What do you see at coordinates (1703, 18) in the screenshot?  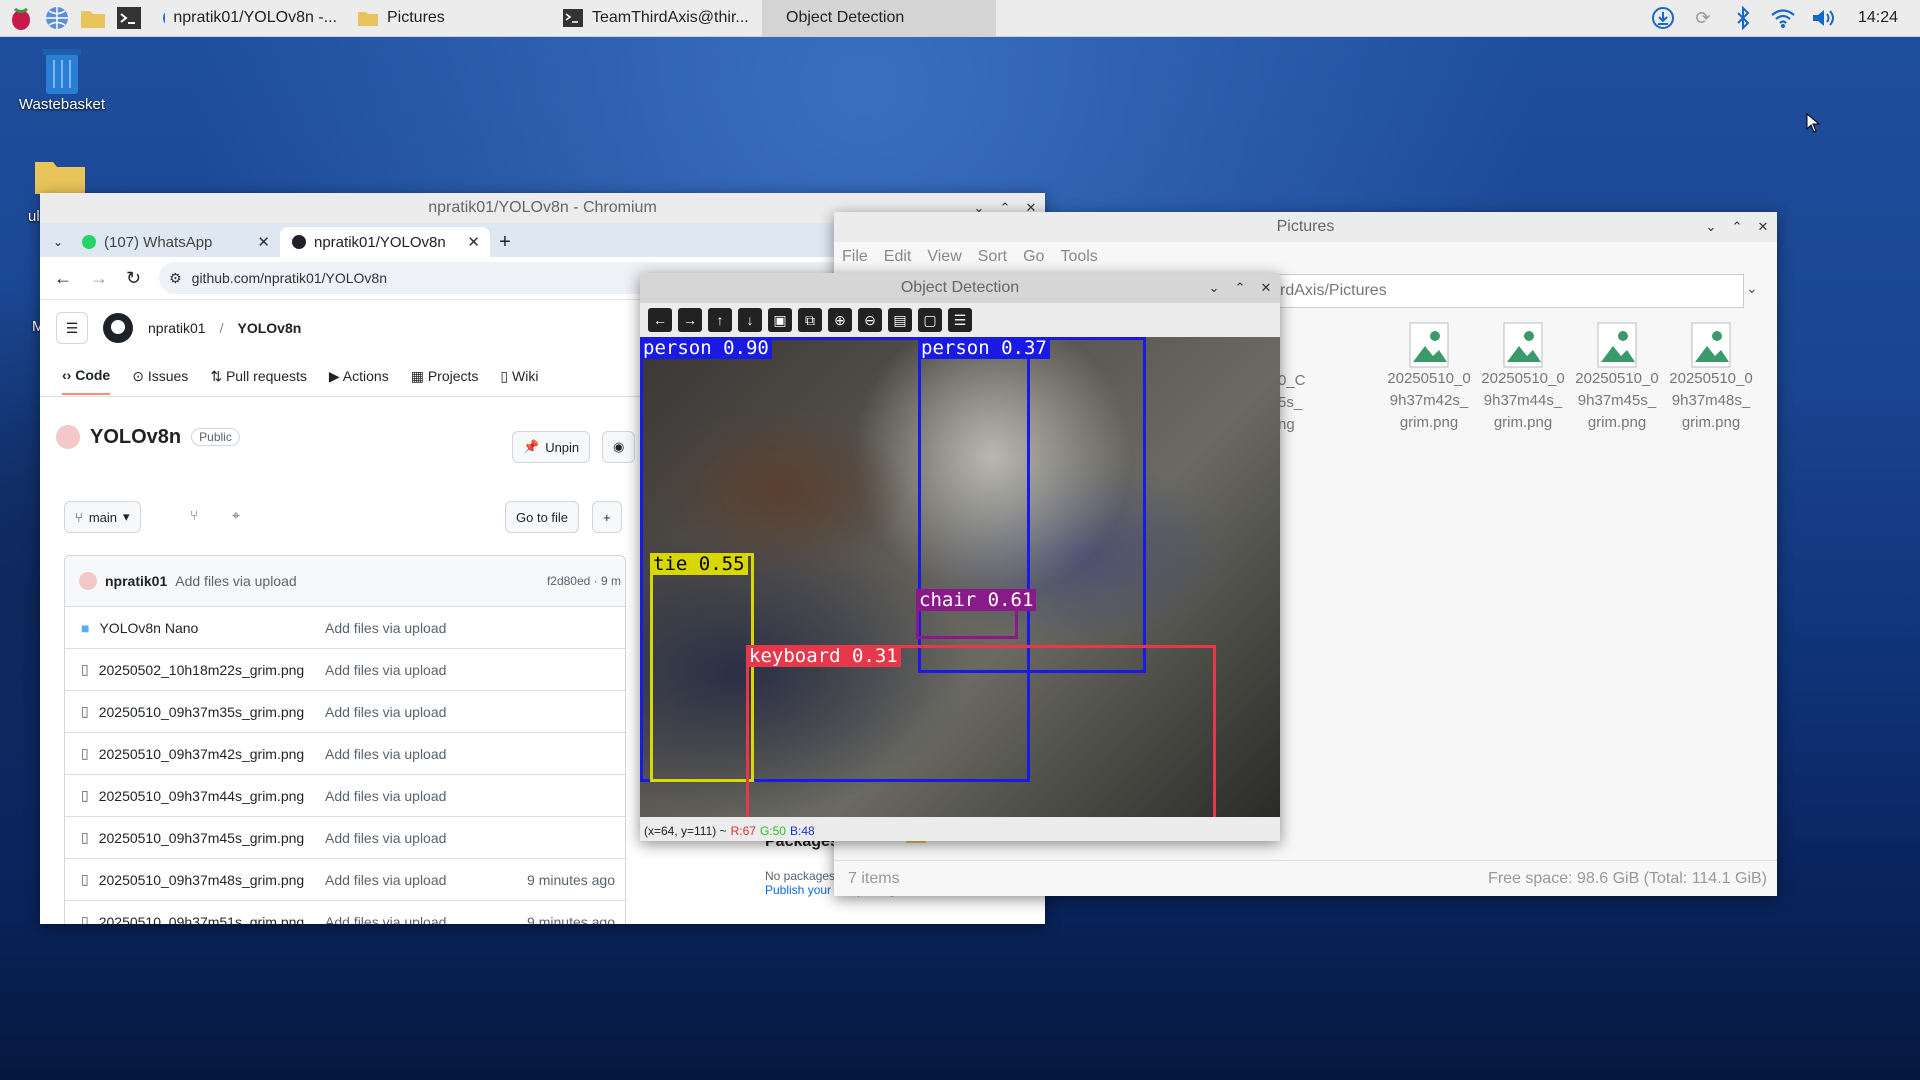 I see `sync-icon: ⟳` at bounding box center [1703, 18].